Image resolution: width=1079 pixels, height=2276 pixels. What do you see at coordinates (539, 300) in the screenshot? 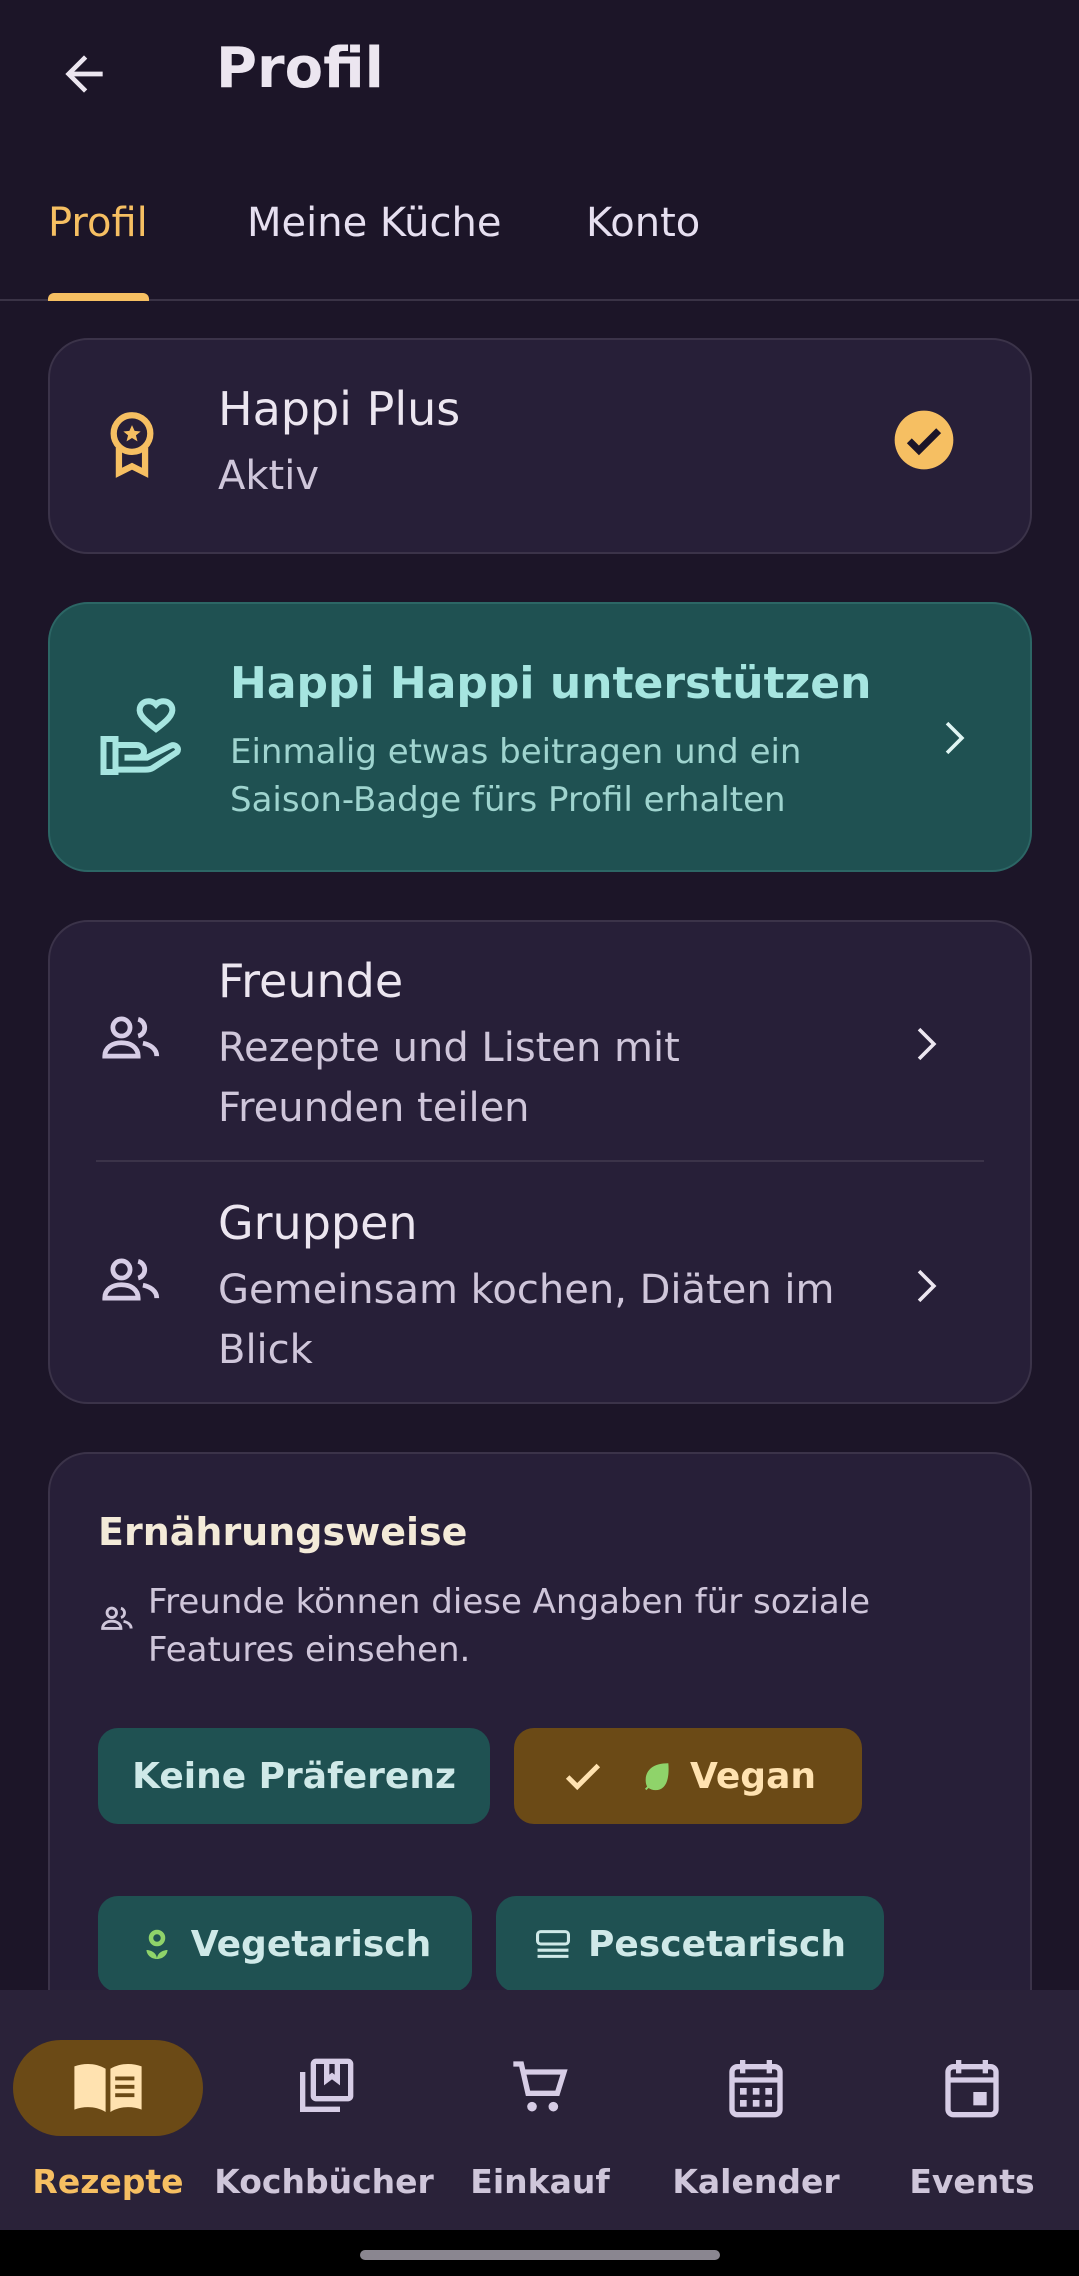
I see `tab-divider` at bounding box center [539, 300].